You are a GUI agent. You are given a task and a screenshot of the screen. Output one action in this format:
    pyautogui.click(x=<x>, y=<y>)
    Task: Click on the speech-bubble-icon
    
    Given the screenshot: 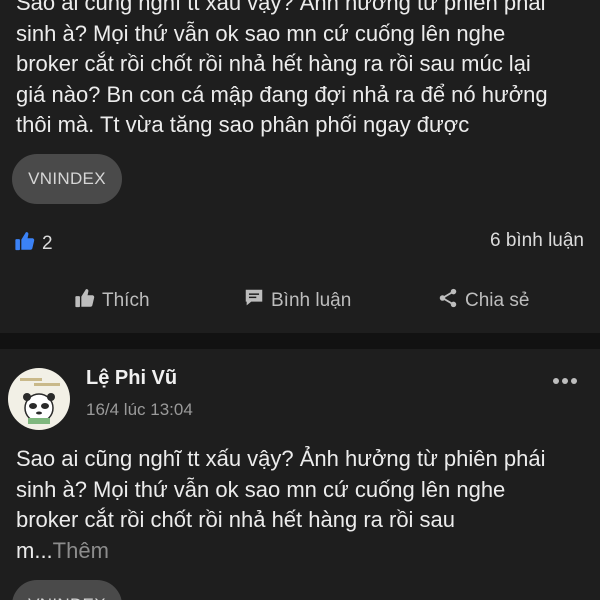 What is the action you would take?
    pyautogui.click(x=254, y=301)
    